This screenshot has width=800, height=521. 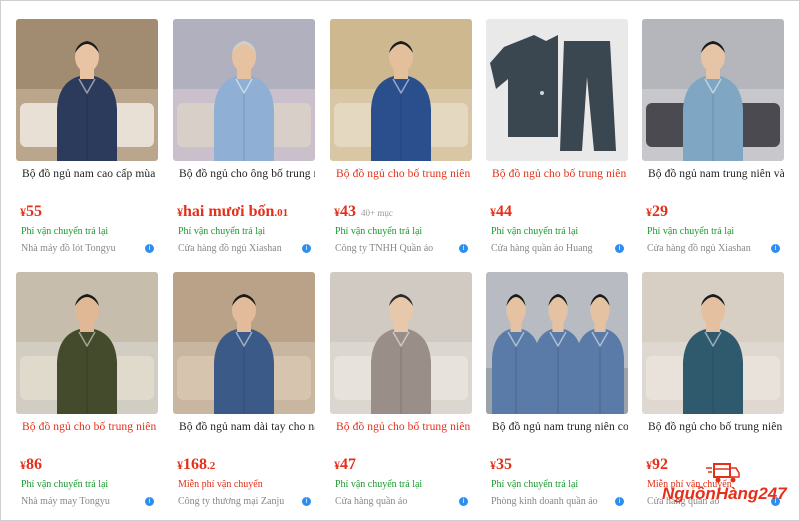 I want to click on product-title: Bộ đồ ngủ nam trung niên và, so click(x=716, y=174).